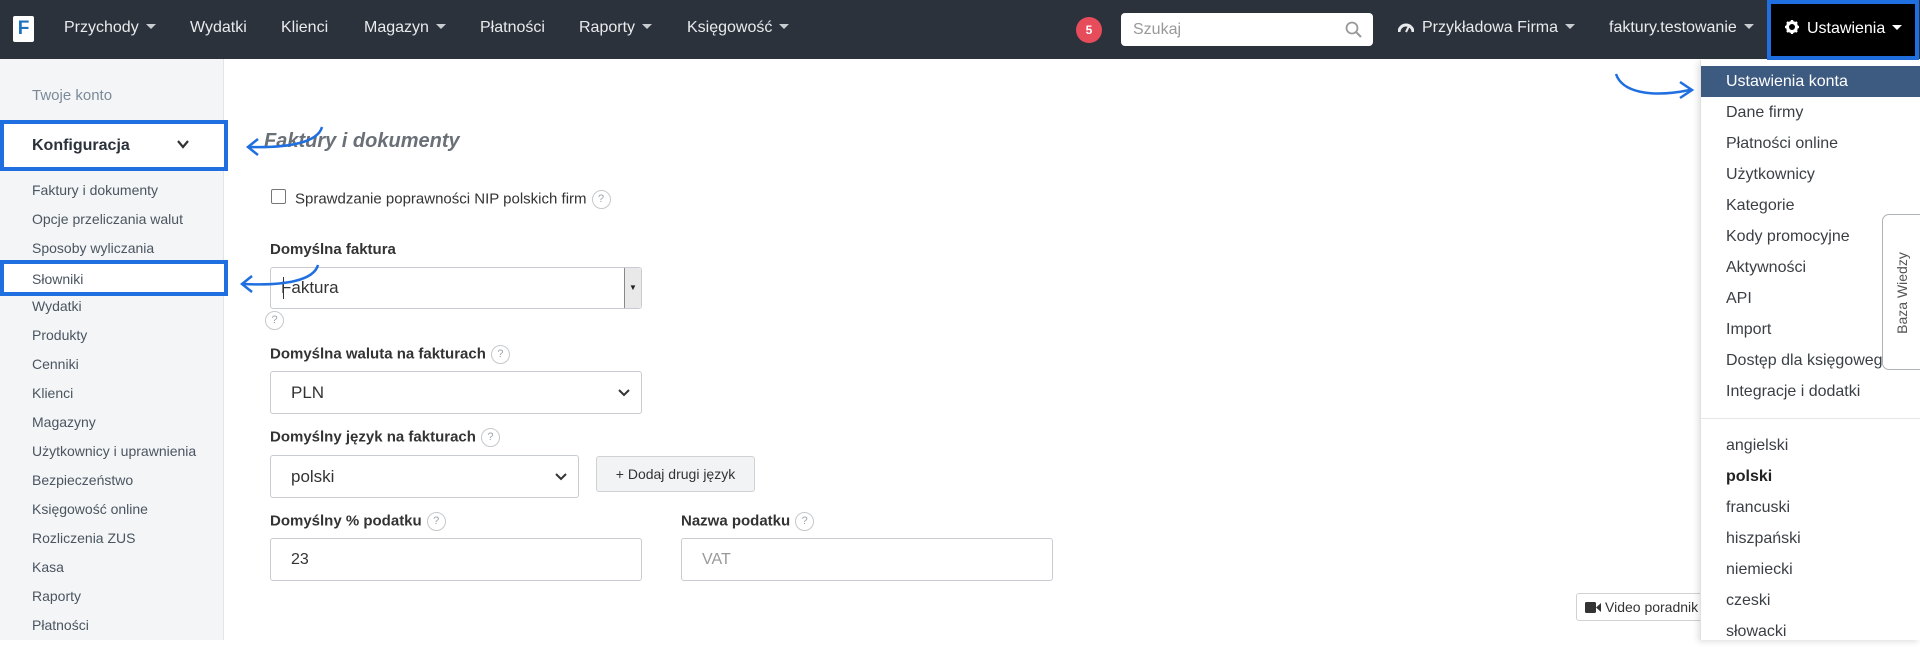 The image size is (1920, 647). What do you see at coordinates (114, 451) in the screenshot?
I see `sidebar-item-uzytkownicy: Użytkownicy i uprawnienia` at bounding box center [114, 451].